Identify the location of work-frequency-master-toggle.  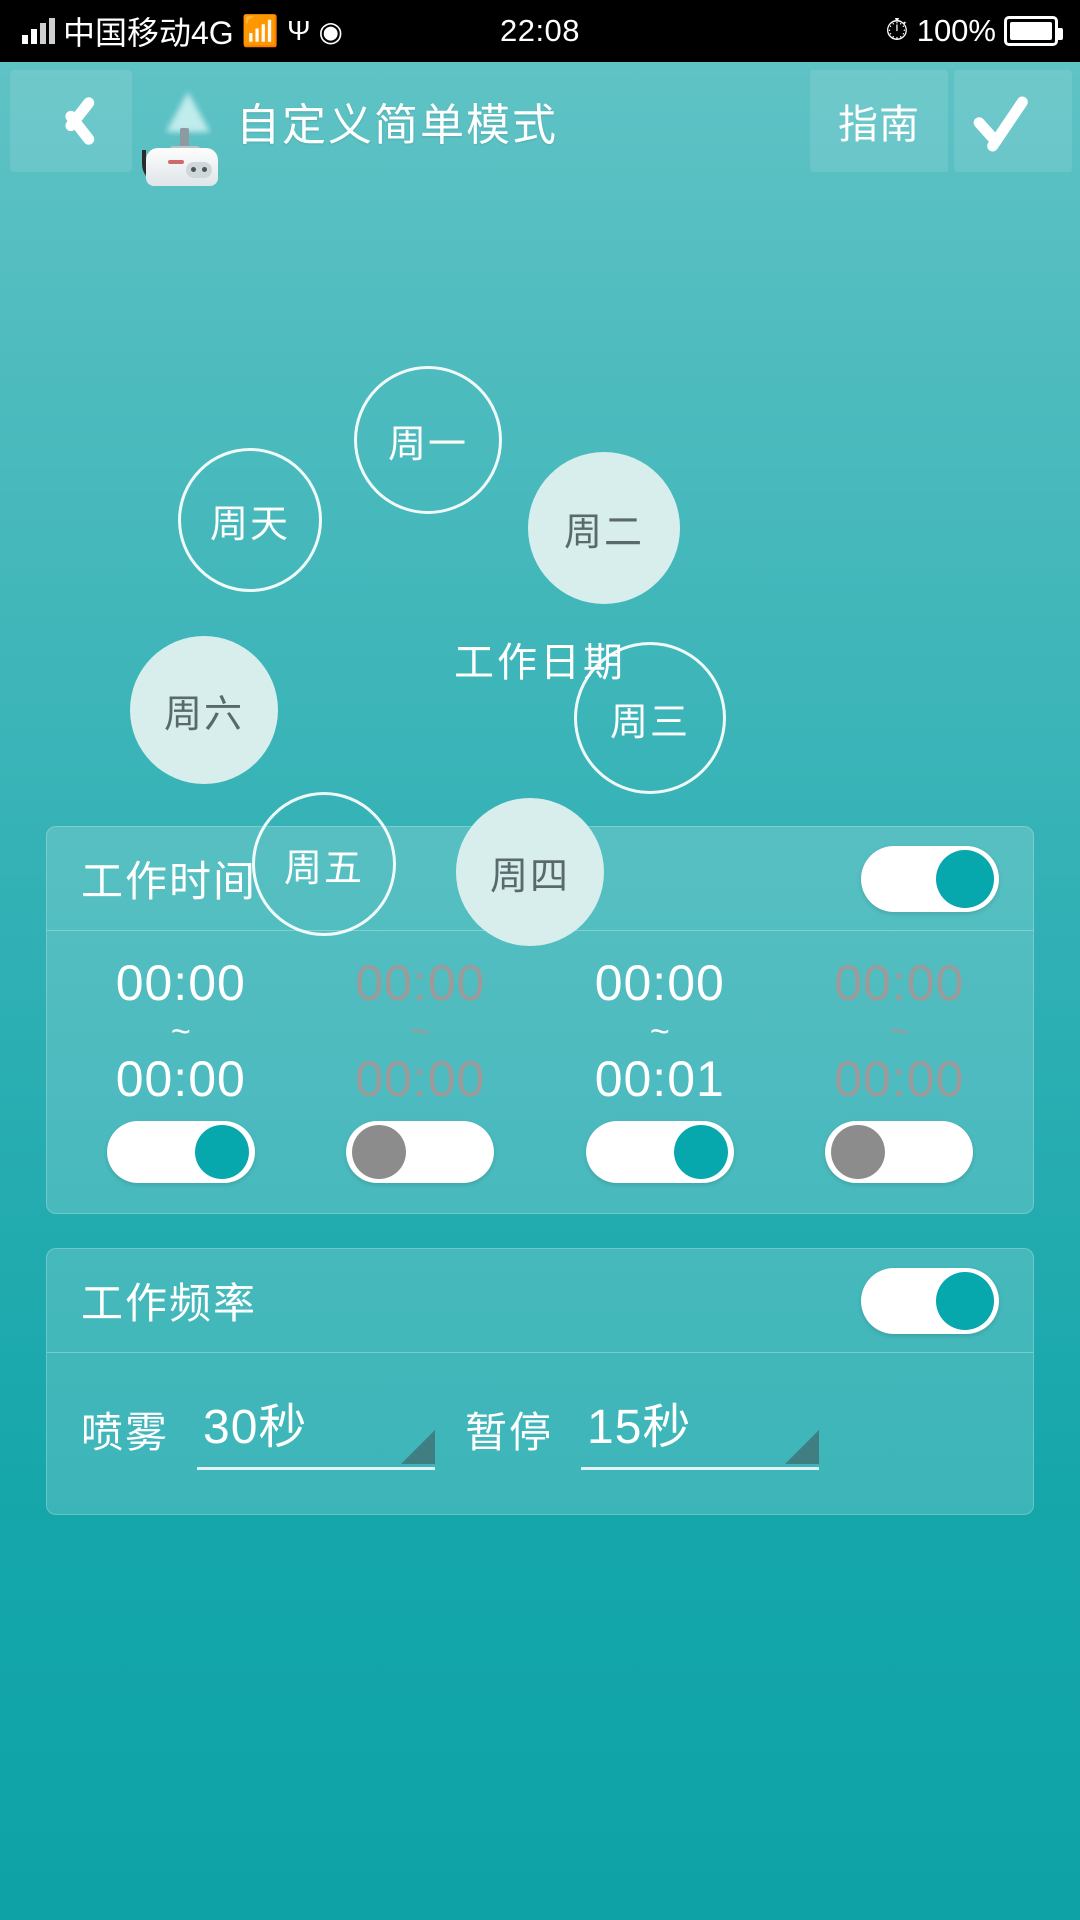
(930, 1300).